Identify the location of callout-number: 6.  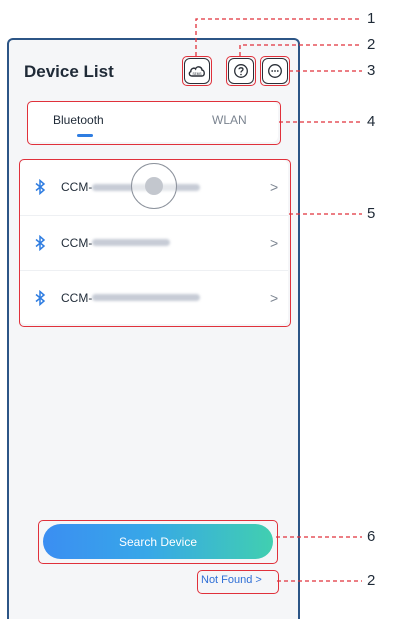
(371, 536).